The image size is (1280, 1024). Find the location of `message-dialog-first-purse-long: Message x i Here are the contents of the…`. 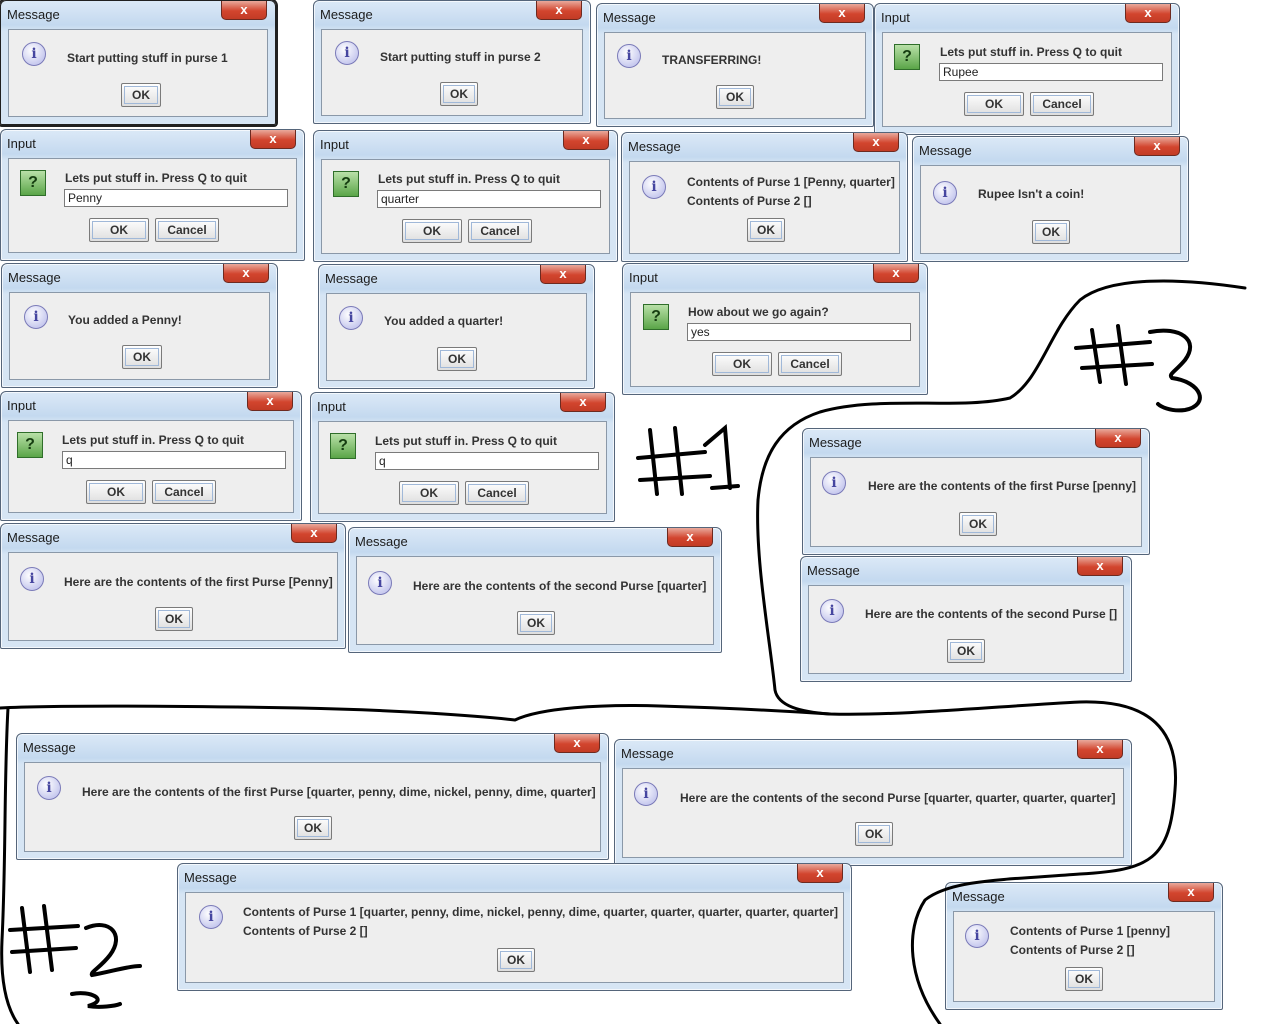

message-dialog-first-purse-long: Message x i Here are the contents of the… is located at coordinates (312, 796).